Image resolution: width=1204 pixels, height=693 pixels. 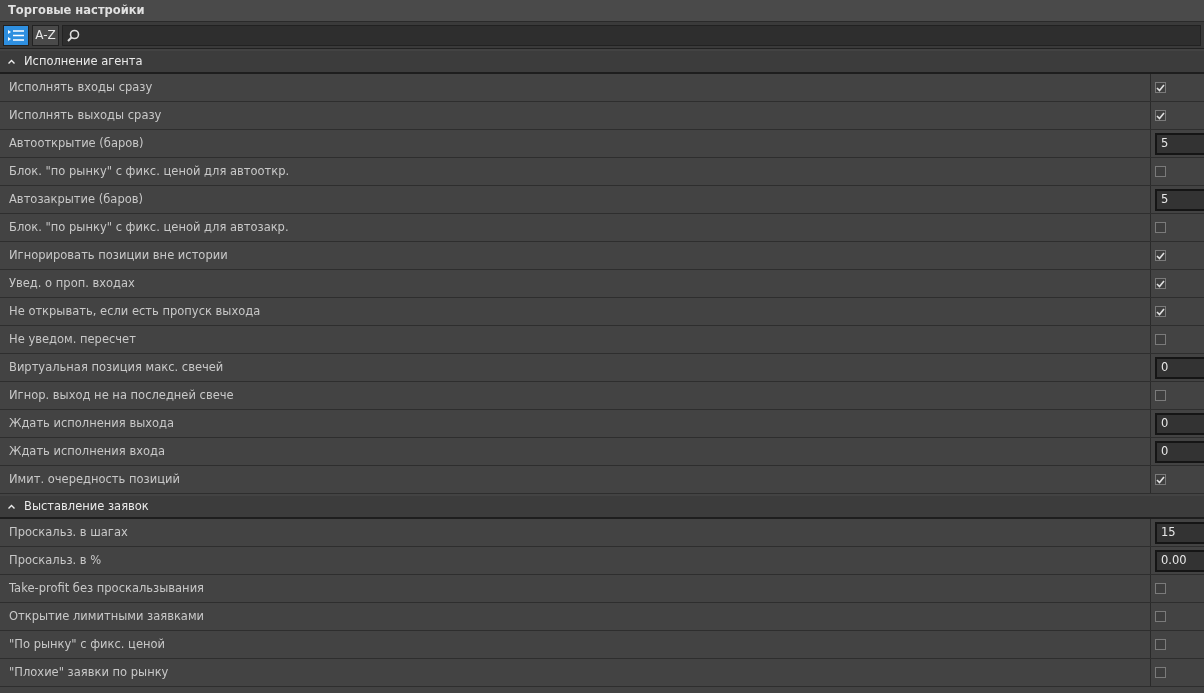 What do you see at coordinates (73, 35) in the screenshot?
I see `search-icon` at bounding box center [73, 35].